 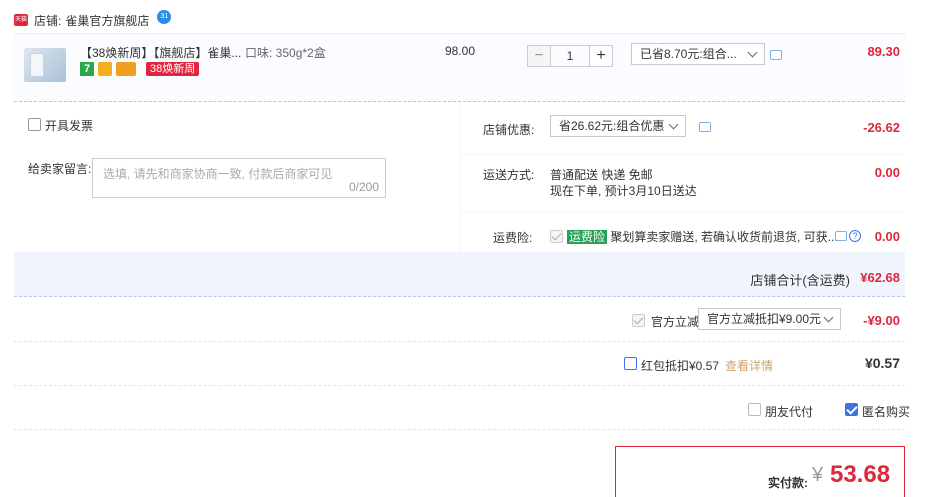 I want to click on official-discount-select: 官方立减抵扣¥9.00元, so click(x=769, y=319).